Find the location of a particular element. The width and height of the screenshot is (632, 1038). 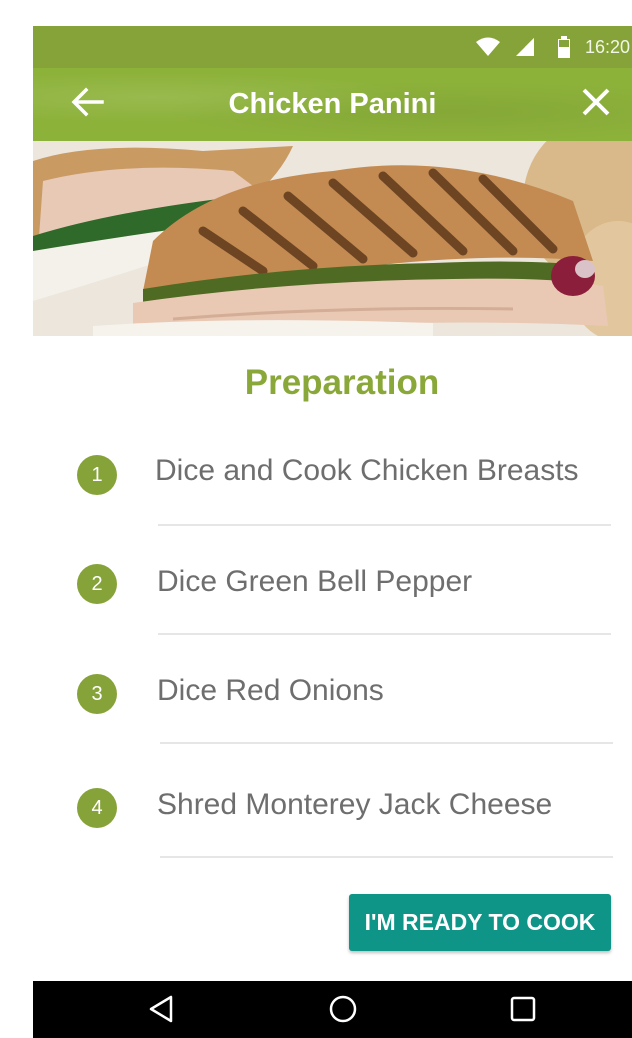

wifi-icon is located at coordinates (488, 47).